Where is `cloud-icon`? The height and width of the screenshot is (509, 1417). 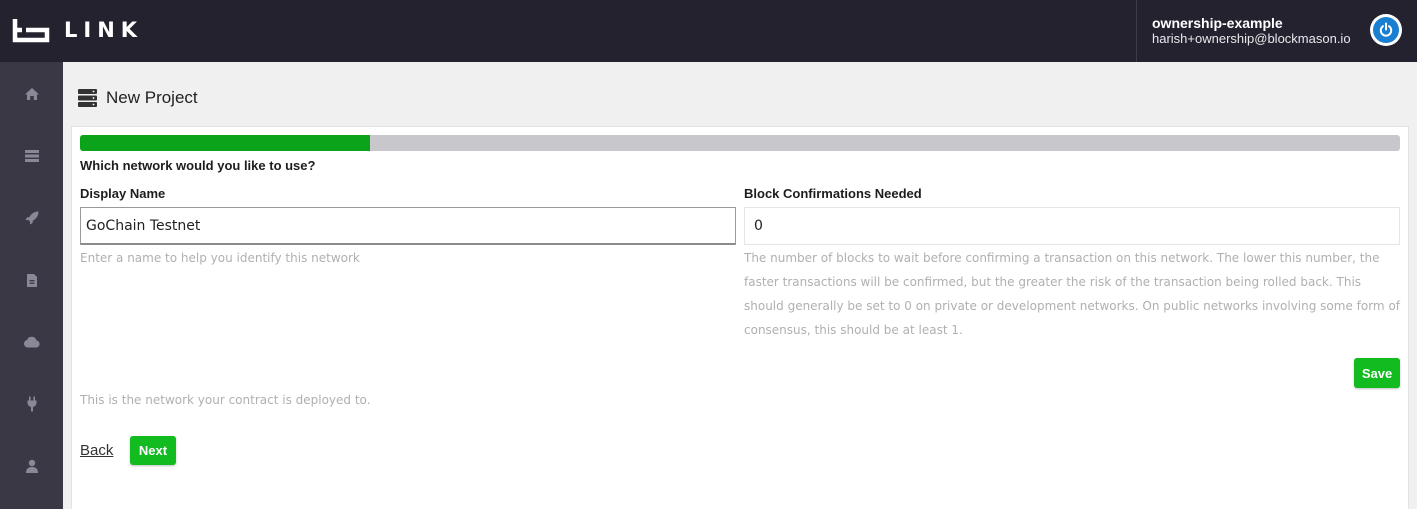
cloud-icon is located at coordinates (31, 342).